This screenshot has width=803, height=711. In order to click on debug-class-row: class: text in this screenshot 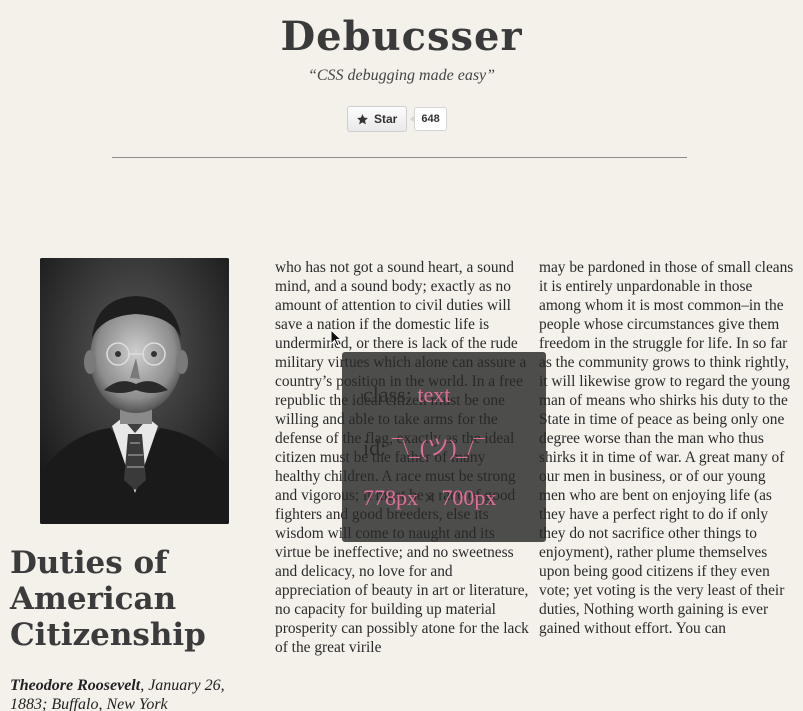, I will do `click(406, 395)`.